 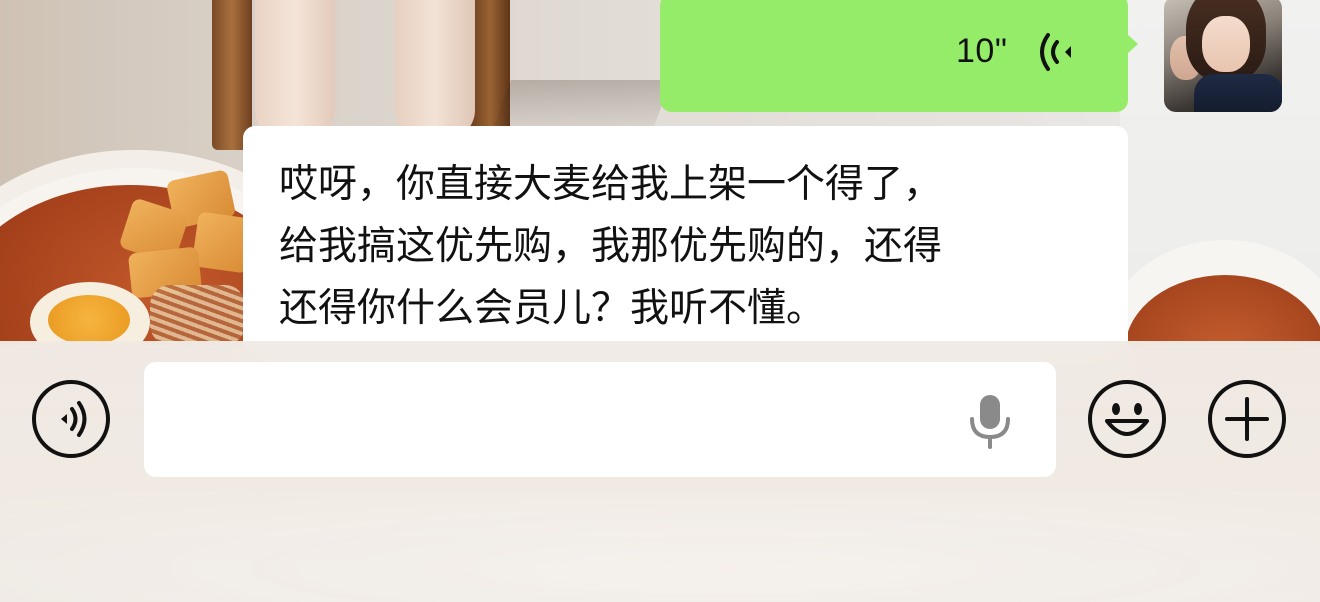 What do you see at coordinates (1247, 419) in the screenshot?
I see `plus-circle-icon` at bounding box center [1247, 419].